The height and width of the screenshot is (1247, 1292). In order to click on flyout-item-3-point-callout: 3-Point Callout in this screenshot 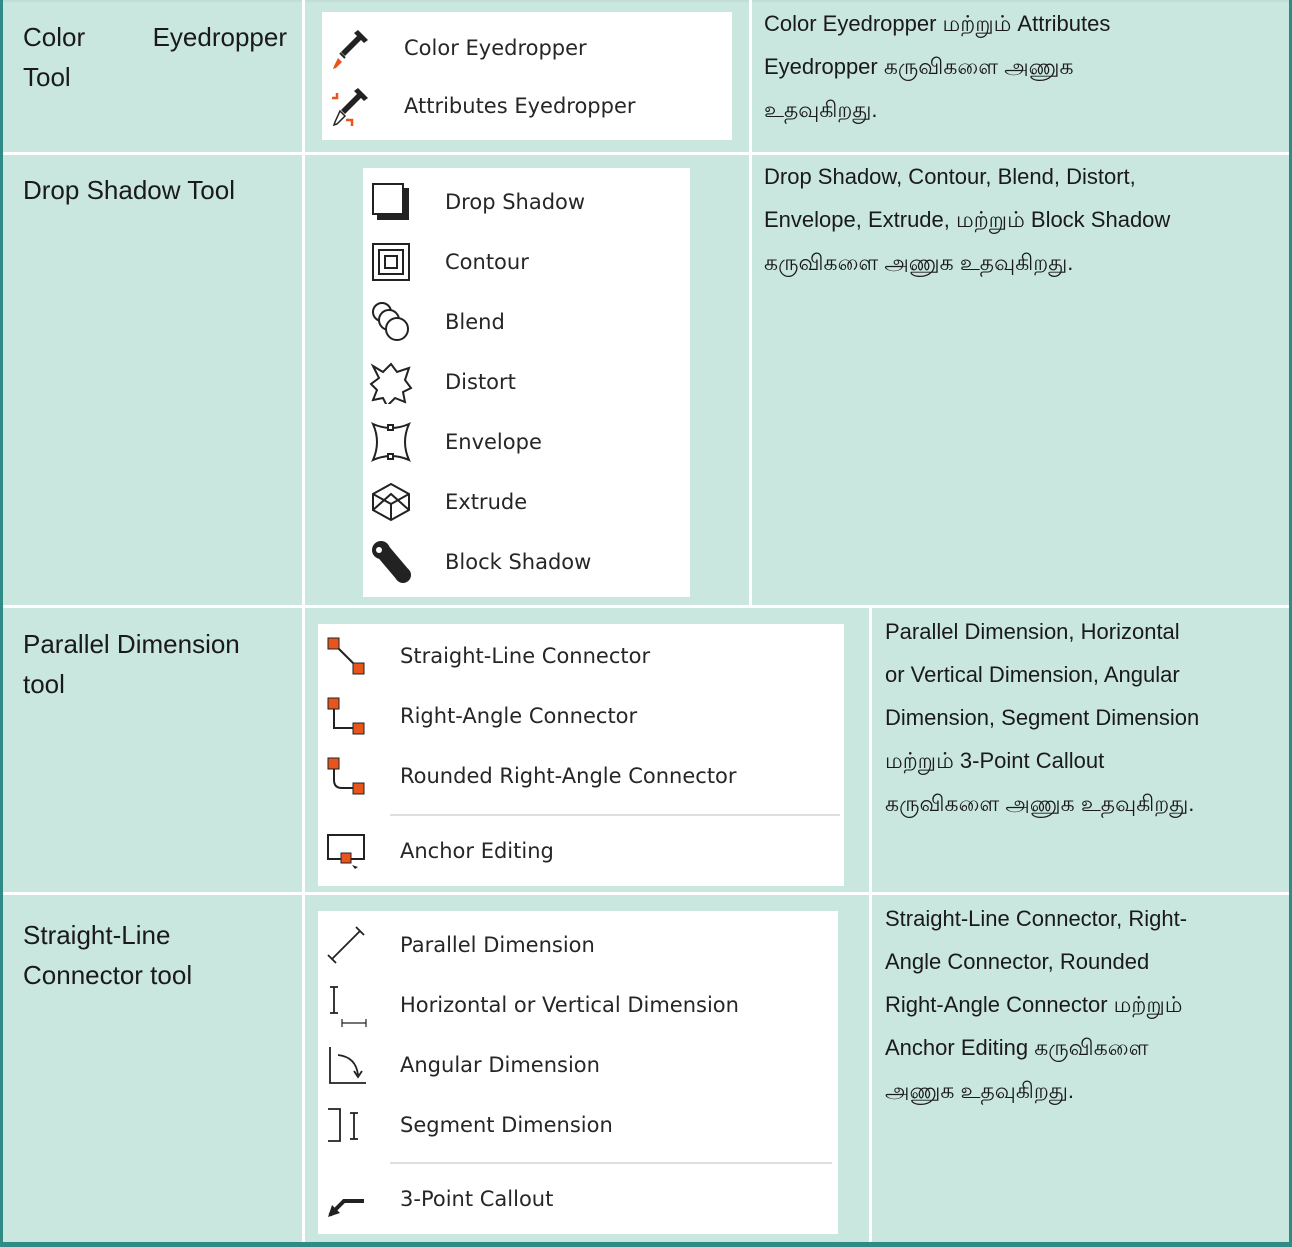, I will do `click(436, 1199)`.